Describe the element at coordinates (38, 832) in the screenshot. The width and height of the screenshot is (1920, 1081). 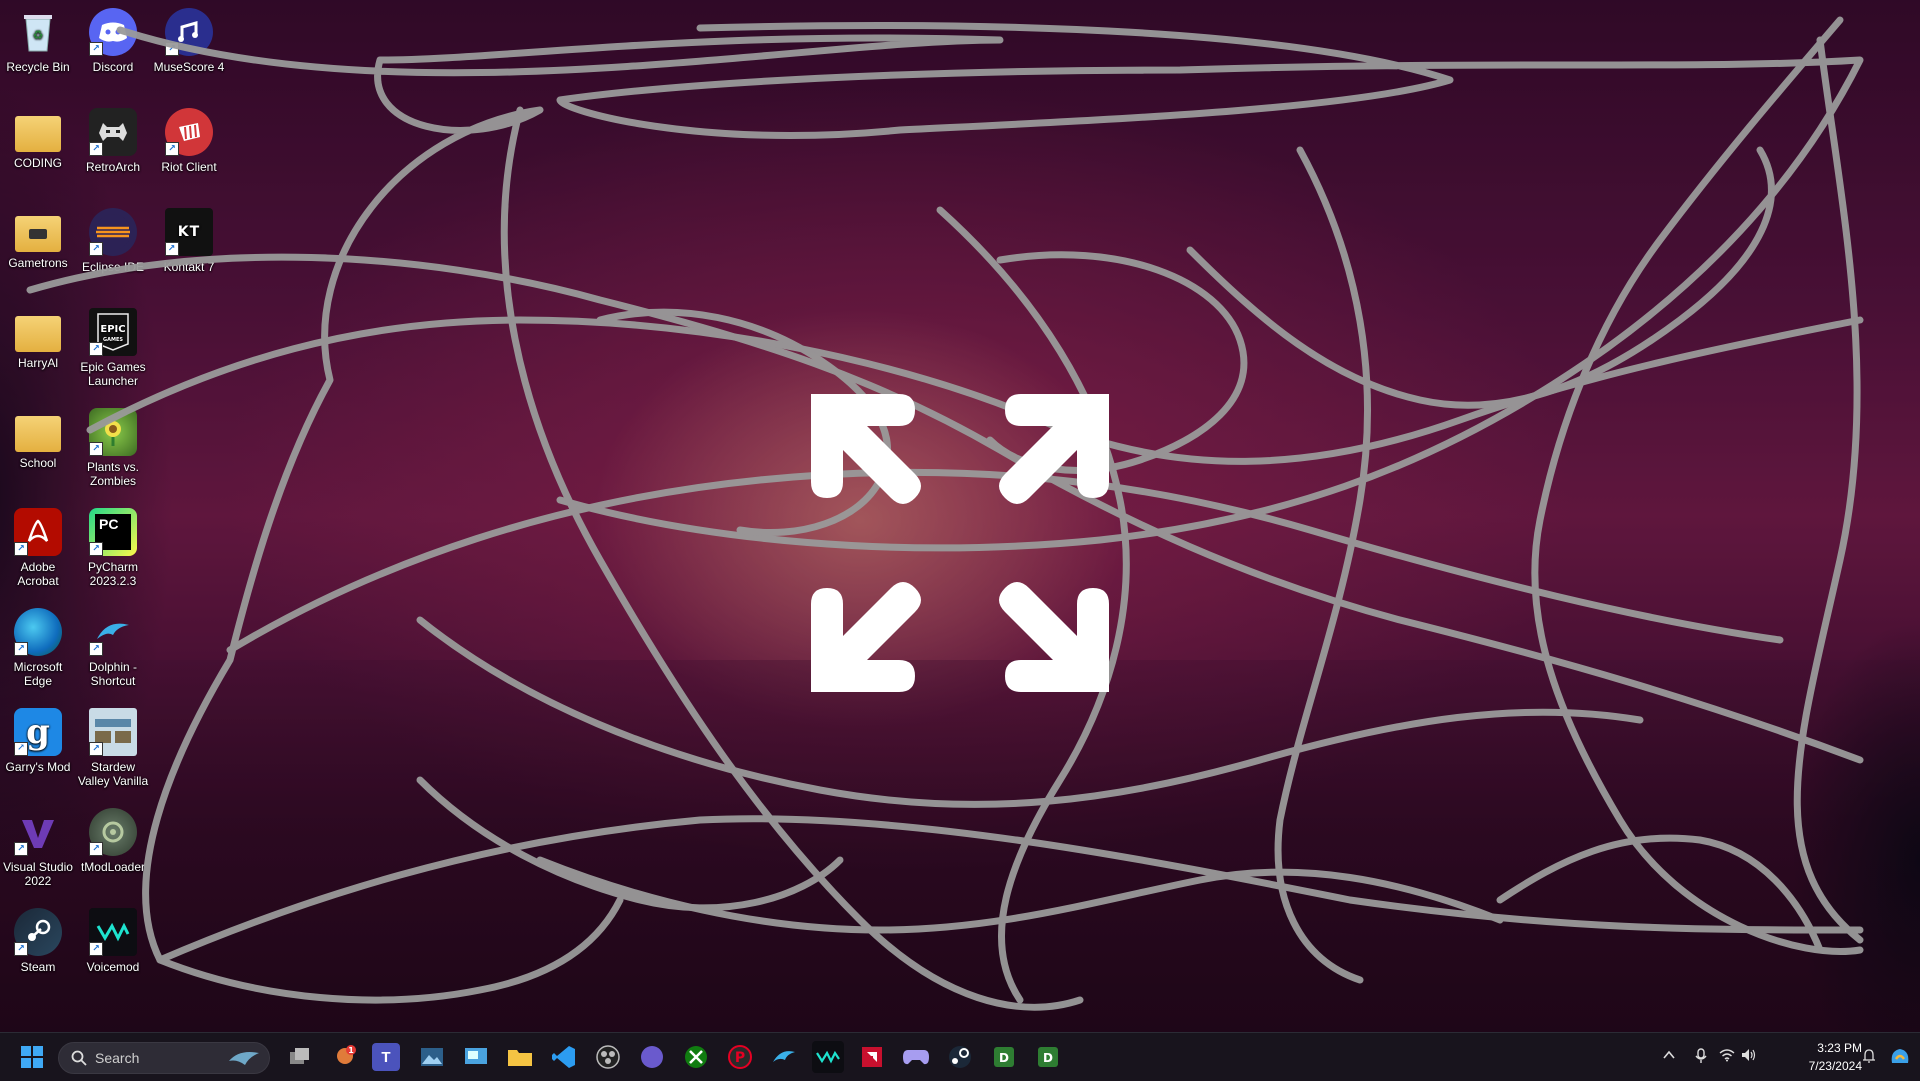
I see `visual-studio-icon: ↗` at that location.